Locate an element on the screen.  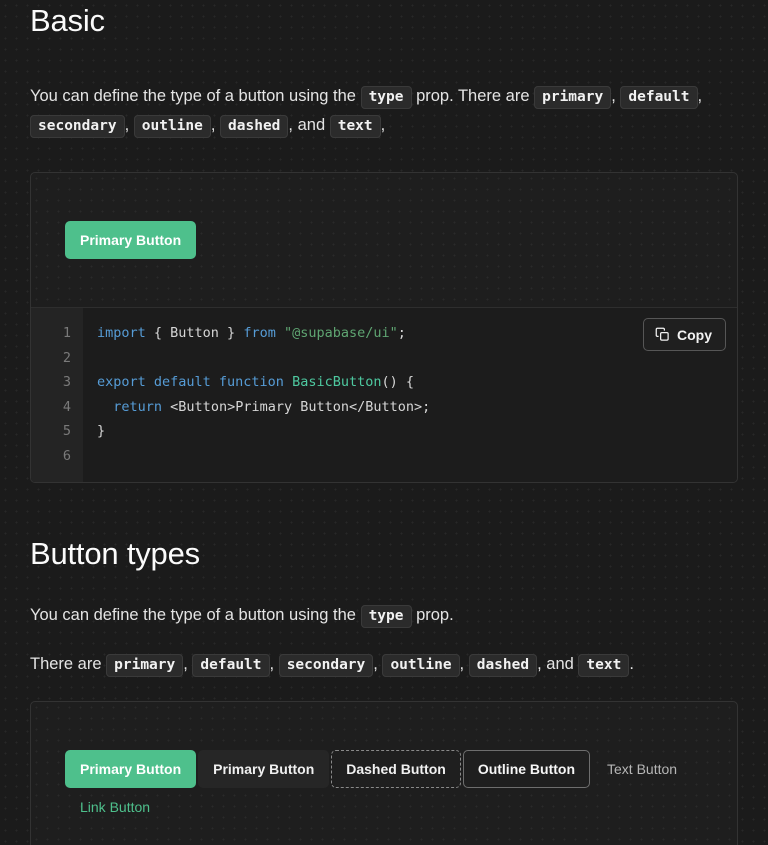
types-desc2-and: , and is located at coordinates (558, 663).